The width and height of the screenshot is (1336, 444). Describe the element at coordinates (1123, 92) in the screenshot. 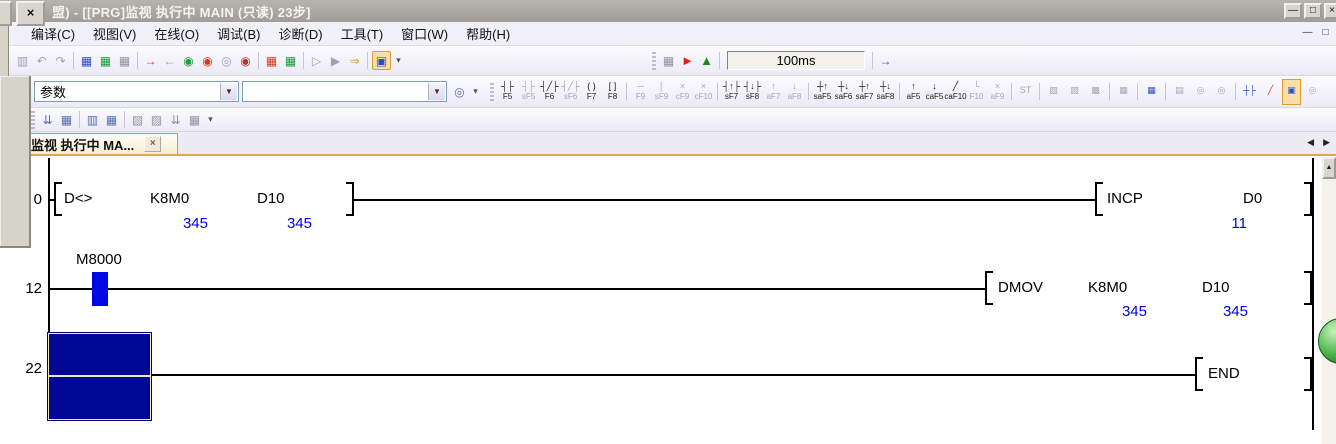

I see `monitor-write-mode-icon: ▦` at that location.